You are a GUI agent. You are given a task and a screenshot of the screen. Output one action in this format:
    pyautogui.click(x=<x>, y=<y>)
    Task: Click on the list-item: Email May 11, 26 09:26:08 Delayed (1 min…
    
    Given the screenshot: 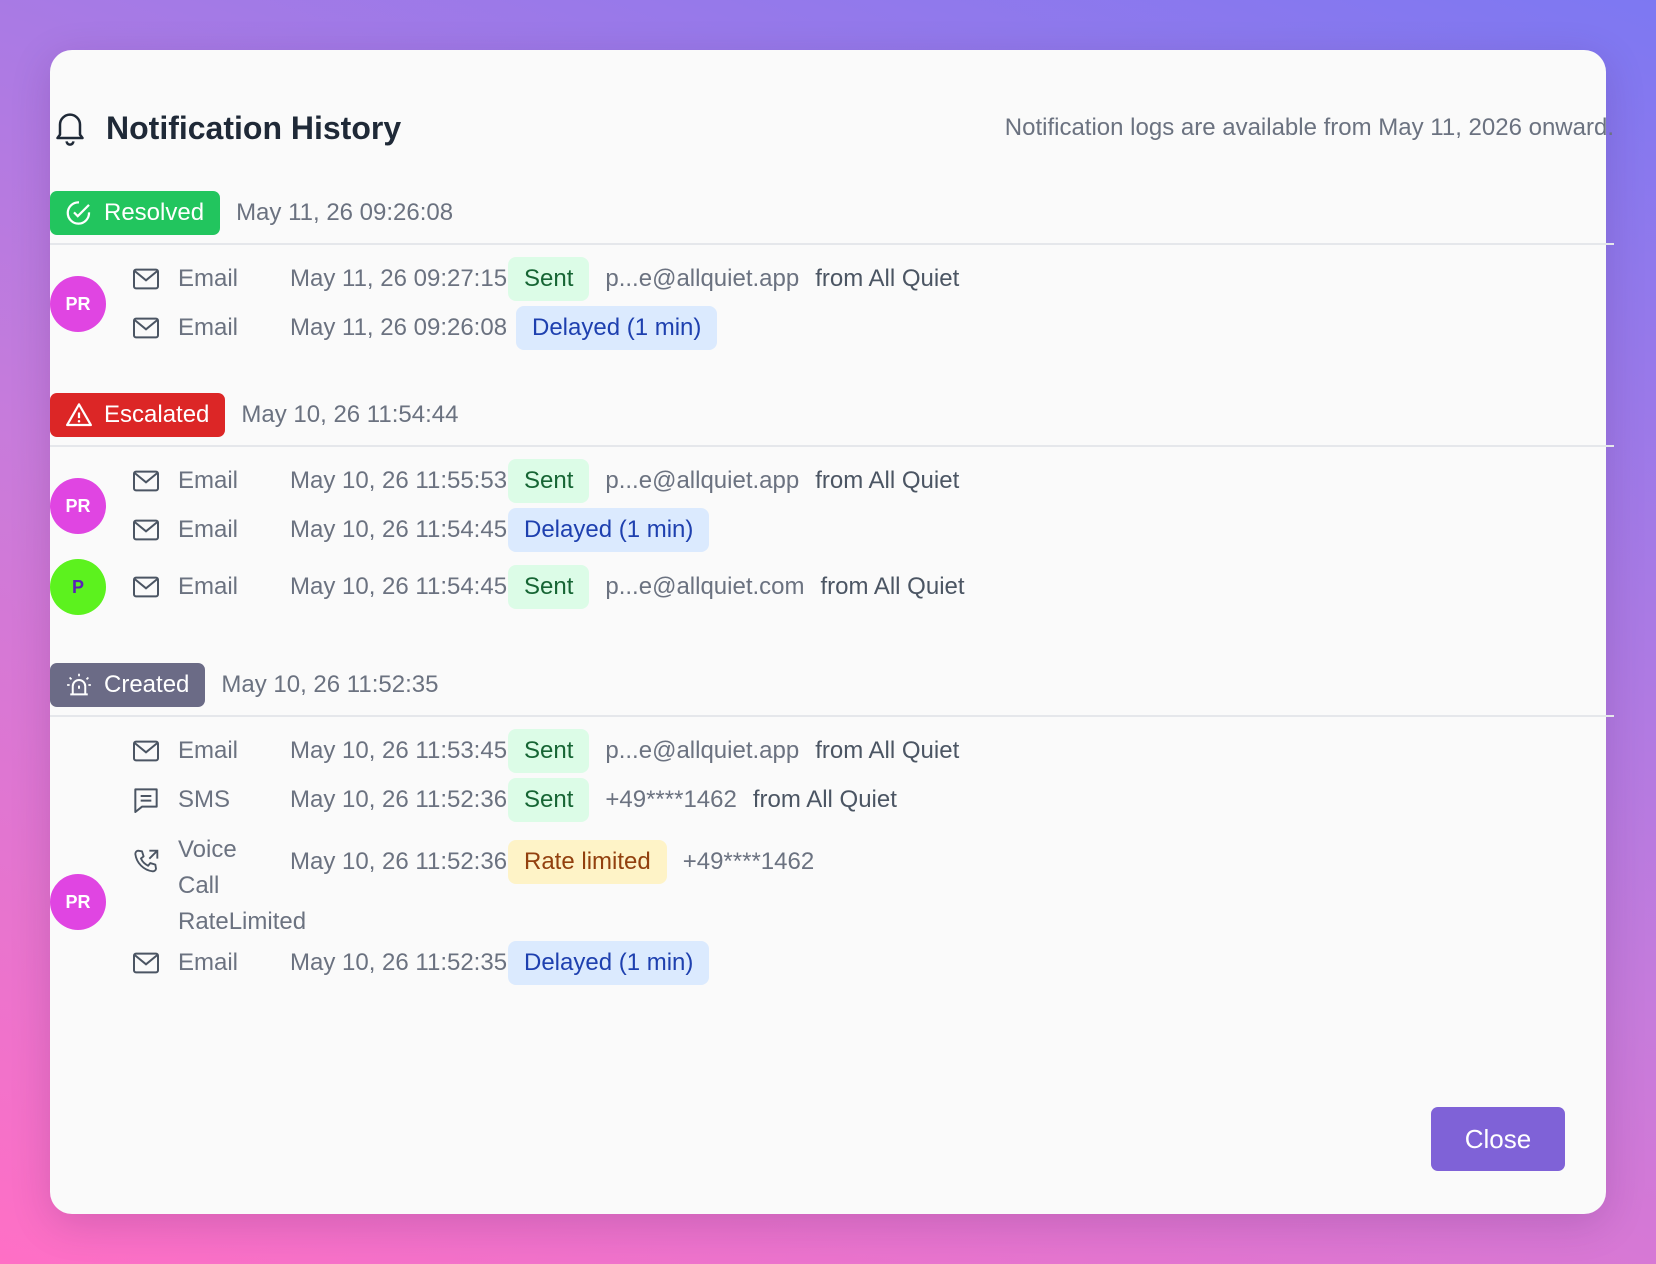 What is the action you would take?
    pyautogui.click(x=424, y=328)
    